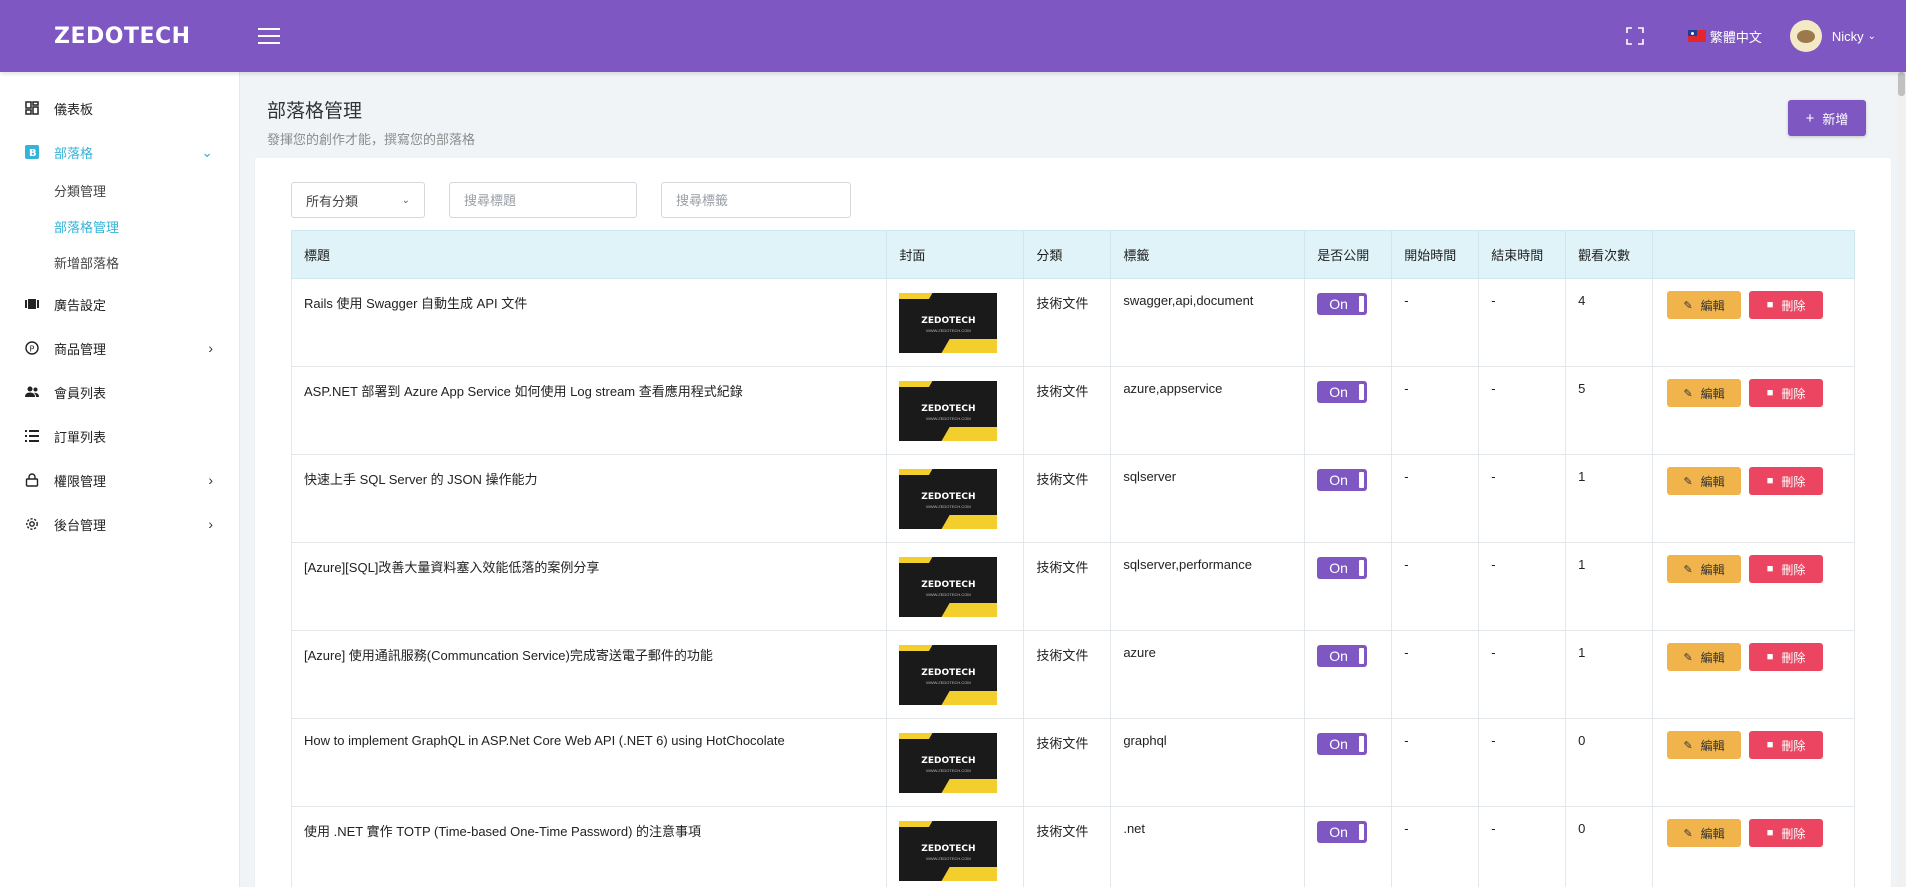 The height and width of the screenshot is (887, 1906). Describe the element at coordinates (1805, 36) in the screenshot. I see `avatar` at that location.